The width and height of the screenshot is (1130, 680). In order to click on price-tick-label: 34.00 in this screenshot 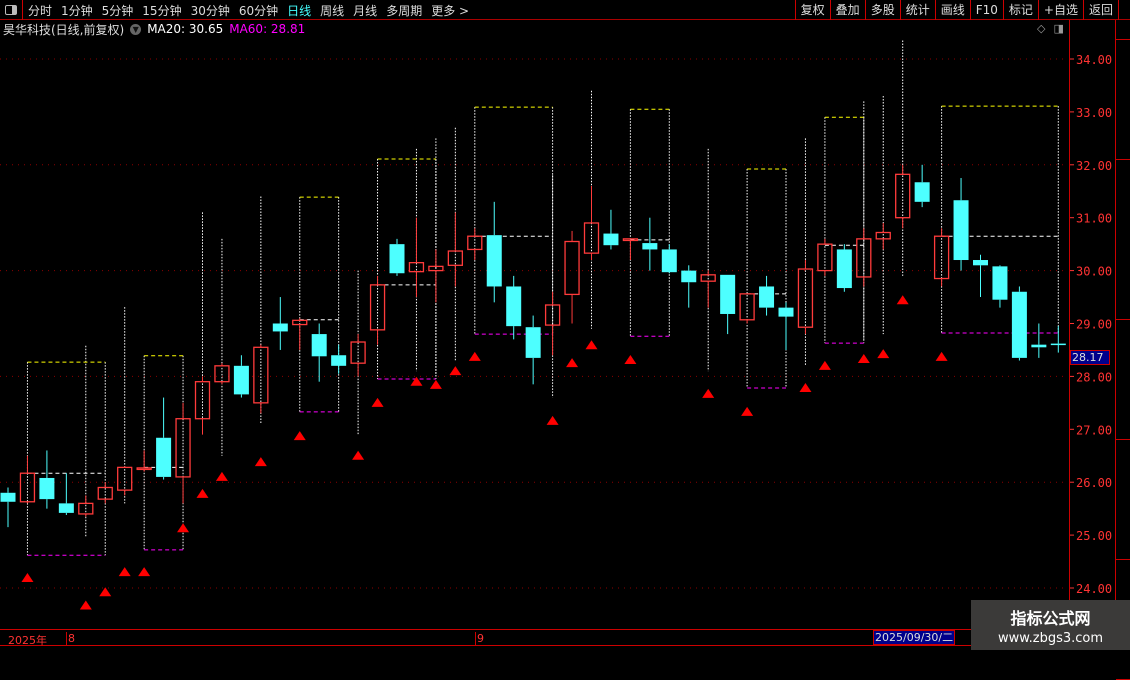, I will do `click(1094, 60)`.